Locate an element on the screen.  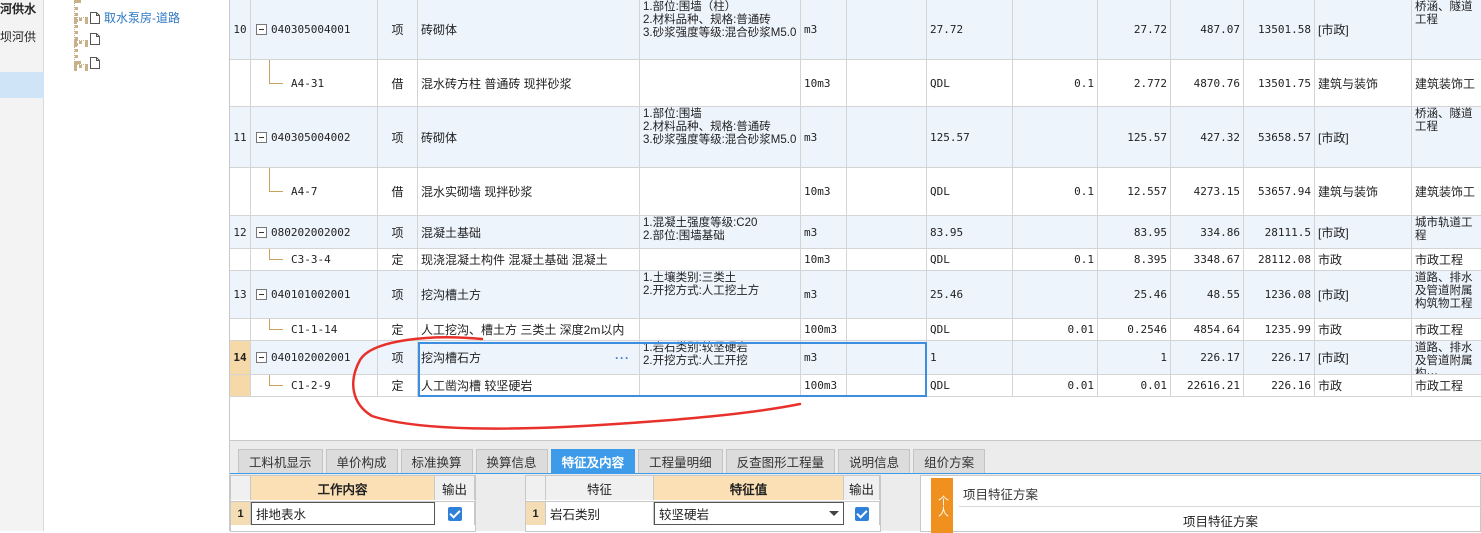
quantity-formula-cell: 1 is located at coordinates (970, 357).